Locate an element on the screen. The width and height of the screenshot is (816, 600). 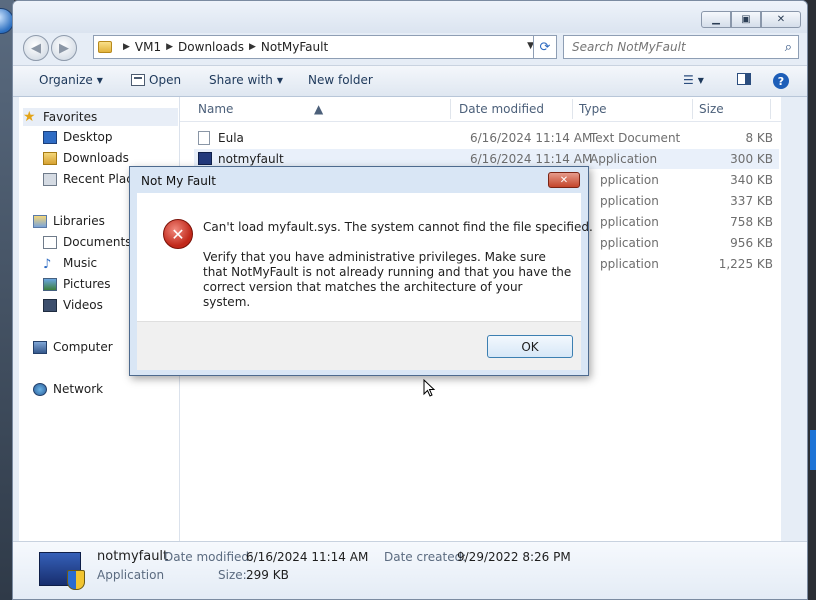
search-icon: ⌕ is located at coordinates (788, 47).